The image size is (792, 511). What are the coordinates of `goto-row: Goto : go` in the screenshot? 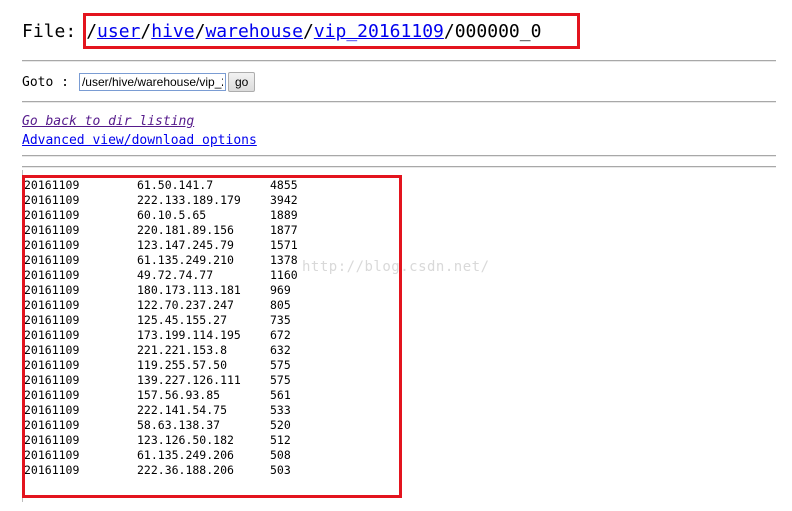 It's located at (139, 82).